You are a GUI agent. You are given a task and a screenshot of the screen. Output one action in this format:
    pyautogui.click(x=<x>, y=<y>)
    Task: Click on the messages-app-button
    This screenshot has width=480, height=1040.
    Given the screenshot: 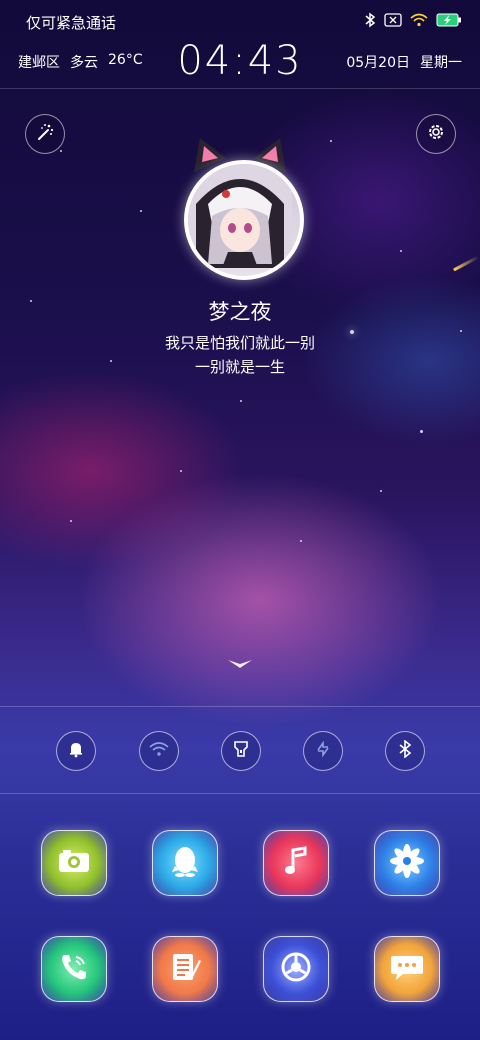 What is the action you would take?
    pyautogui.click(x=407, y=969)
    